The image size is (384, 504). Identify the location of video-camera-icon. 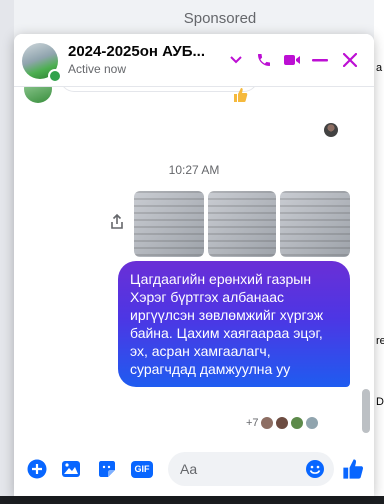
(292, 60).